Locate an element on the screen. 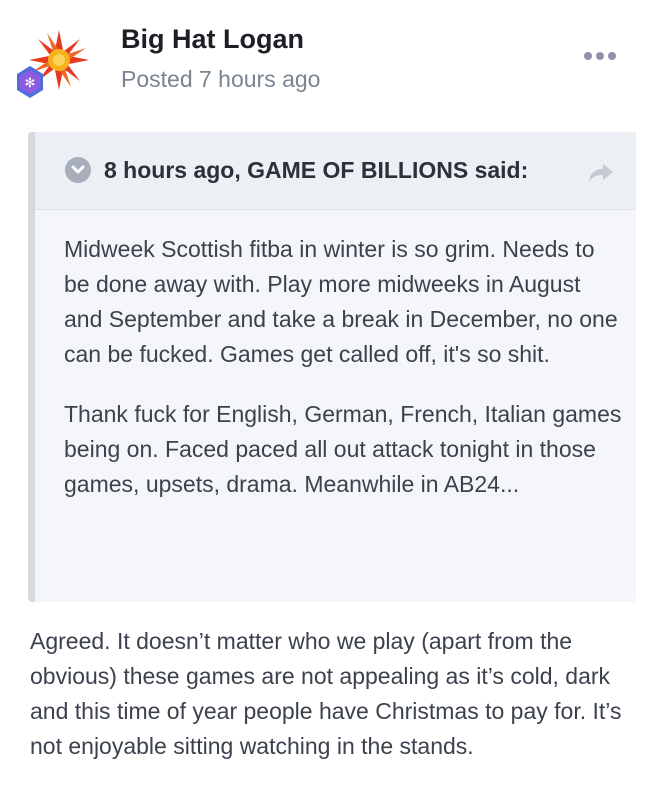 The width and height of the screenshot is (664, 800). more-options-icon is located at coordinates (600, 56).